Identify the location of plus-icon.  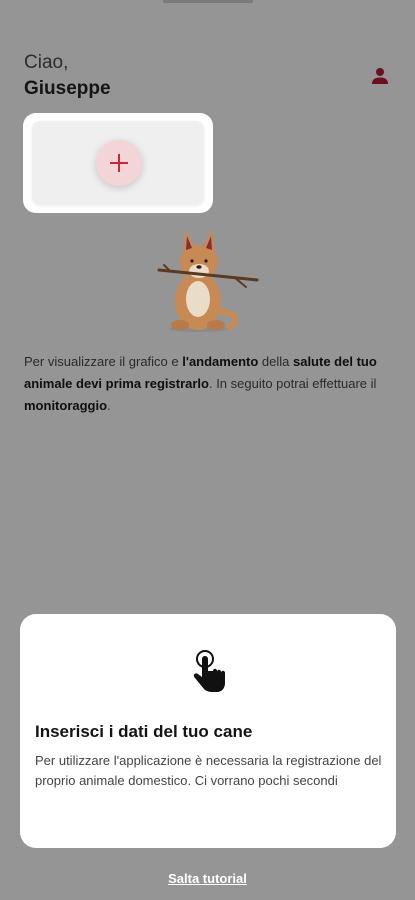
(119, 163).